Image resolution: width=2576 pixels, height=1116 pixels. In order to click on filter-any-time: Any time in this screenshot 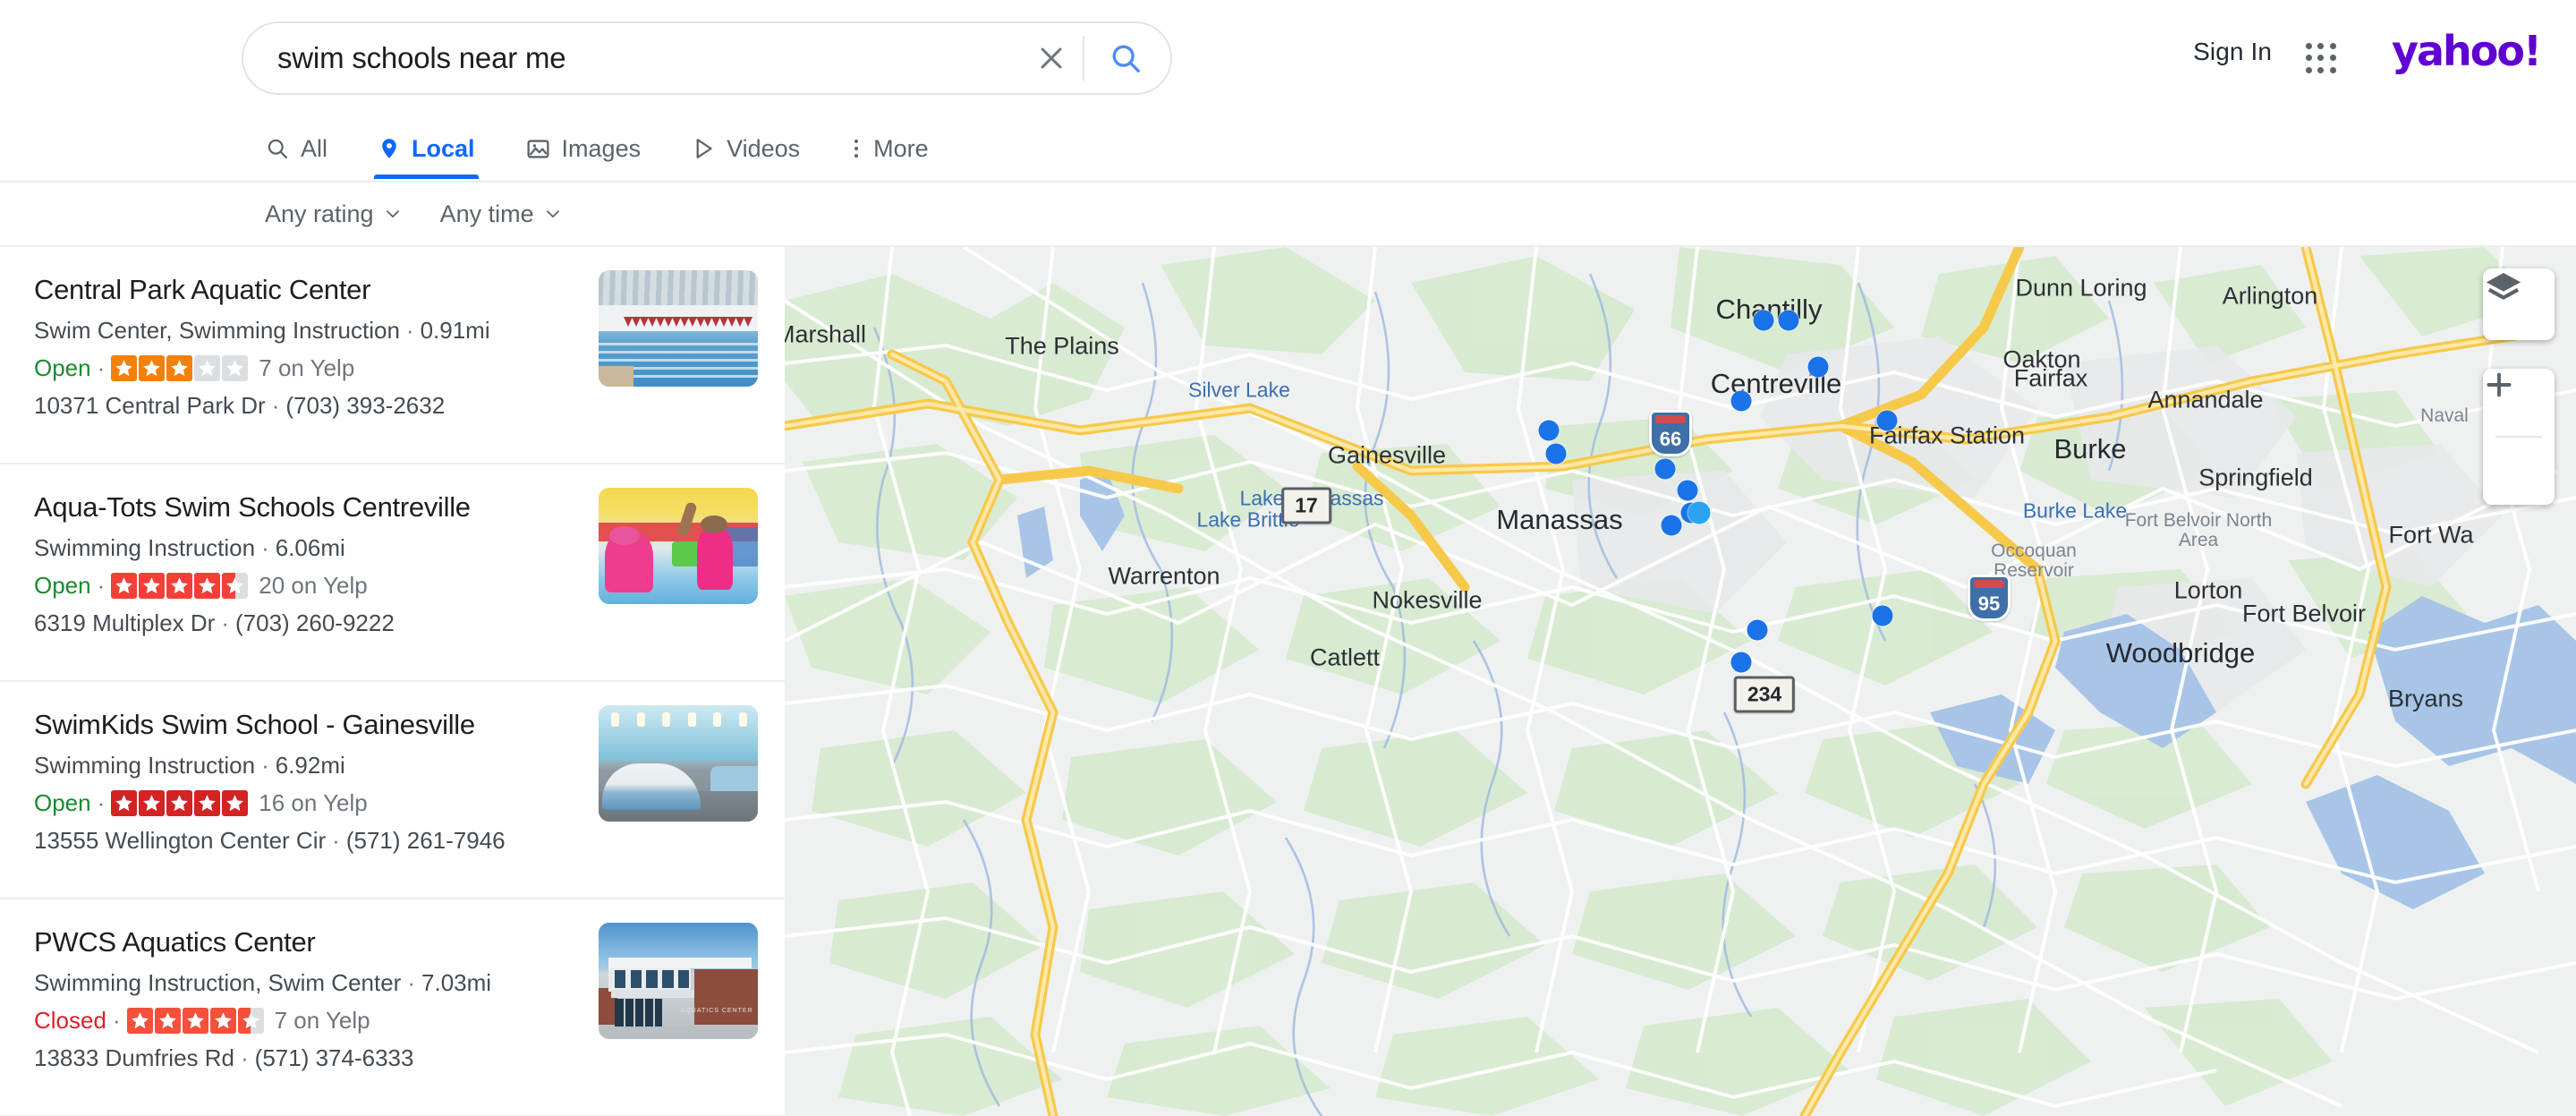, I will do `click(501, 214)`.